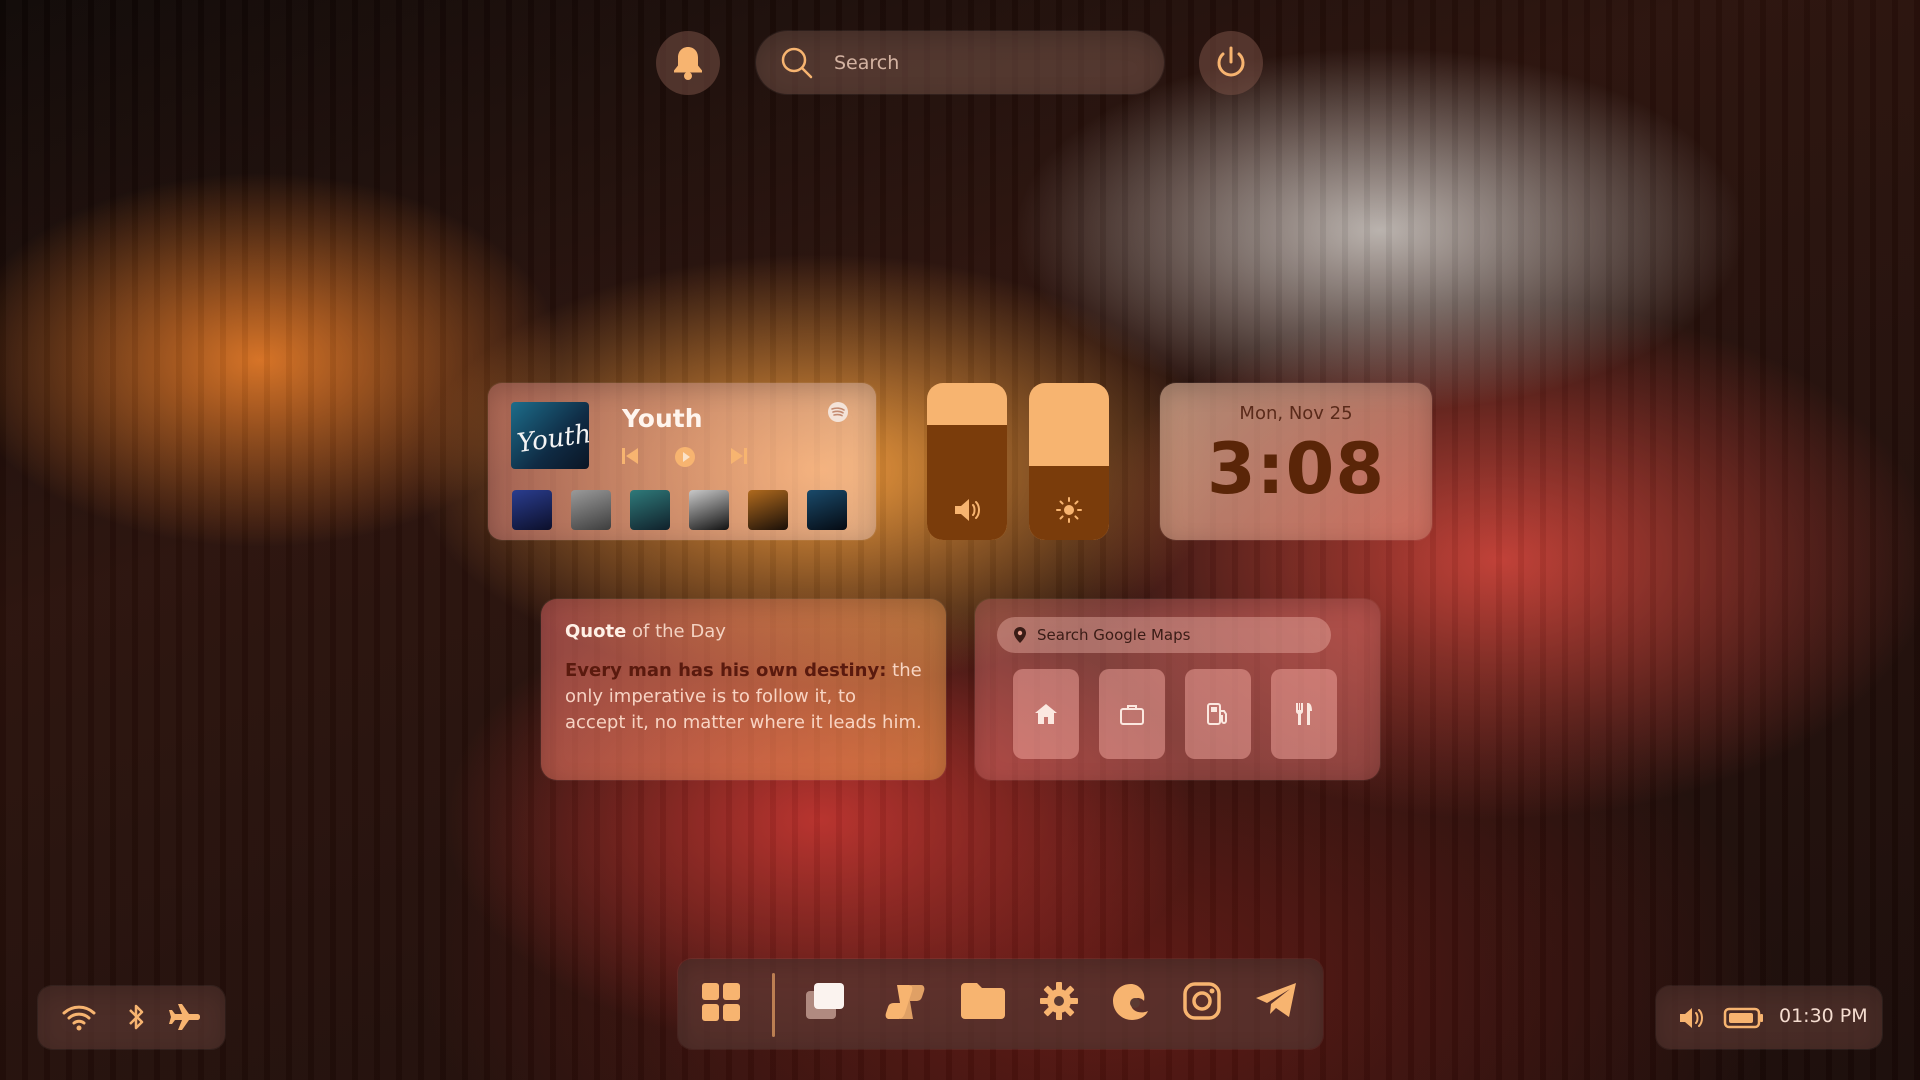  I want to click on quote-heading-rest: of the Day, so click(676, 631).